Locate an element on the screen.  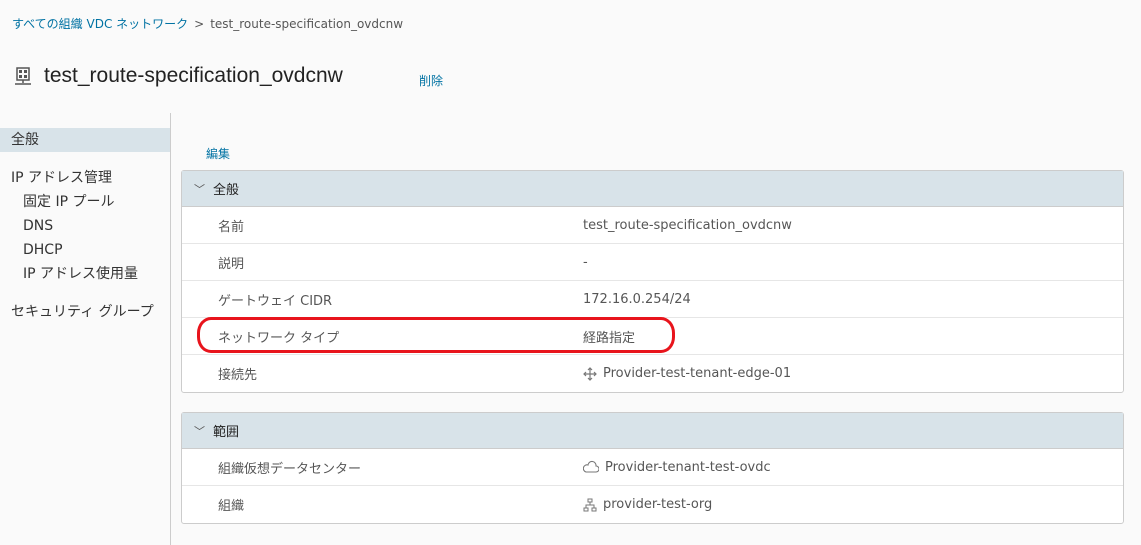
page-header: test_route-specification_ovdcnw is located at coordinates (178, 76).